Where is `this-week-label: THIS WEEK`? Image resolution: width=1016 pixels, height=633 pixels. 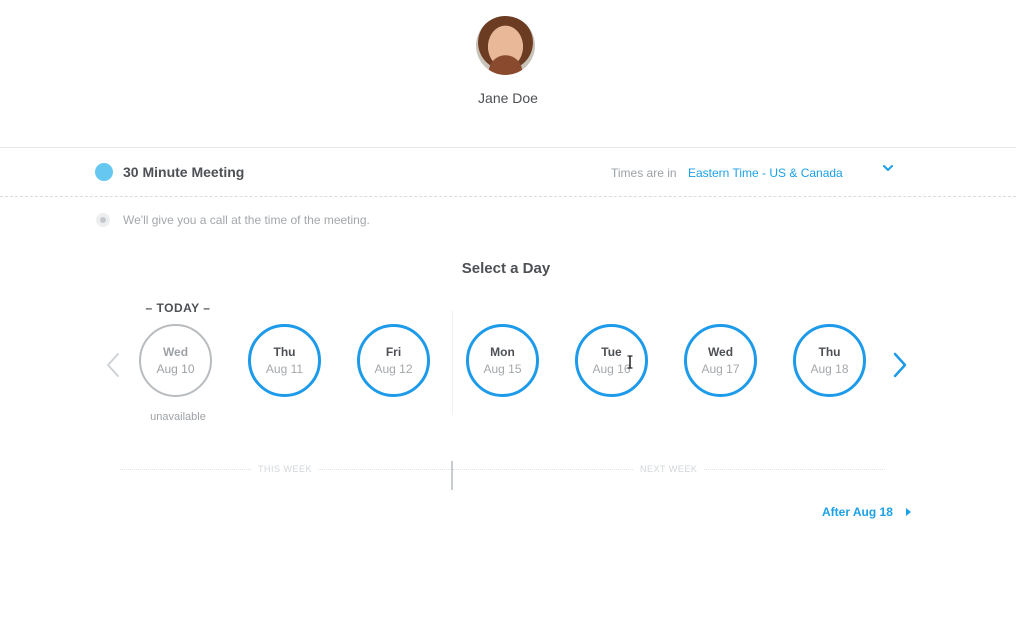
this-week-label: THIS WEEK is located at coordinates (285, 469).